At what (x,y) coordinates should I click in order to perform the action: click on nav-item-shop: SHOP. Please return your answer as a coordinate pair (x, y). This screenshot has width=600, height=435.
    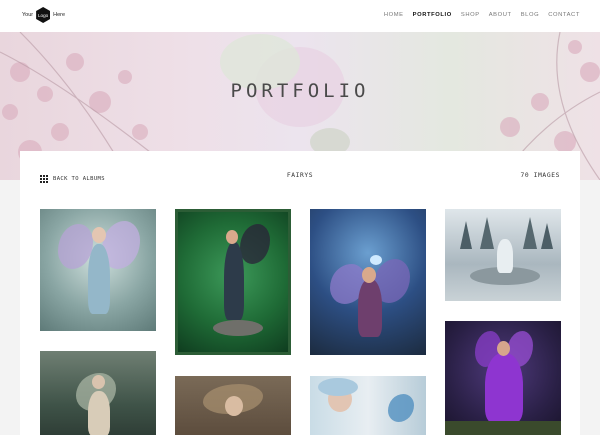
    Looking at the image, I should click on (470, 15).